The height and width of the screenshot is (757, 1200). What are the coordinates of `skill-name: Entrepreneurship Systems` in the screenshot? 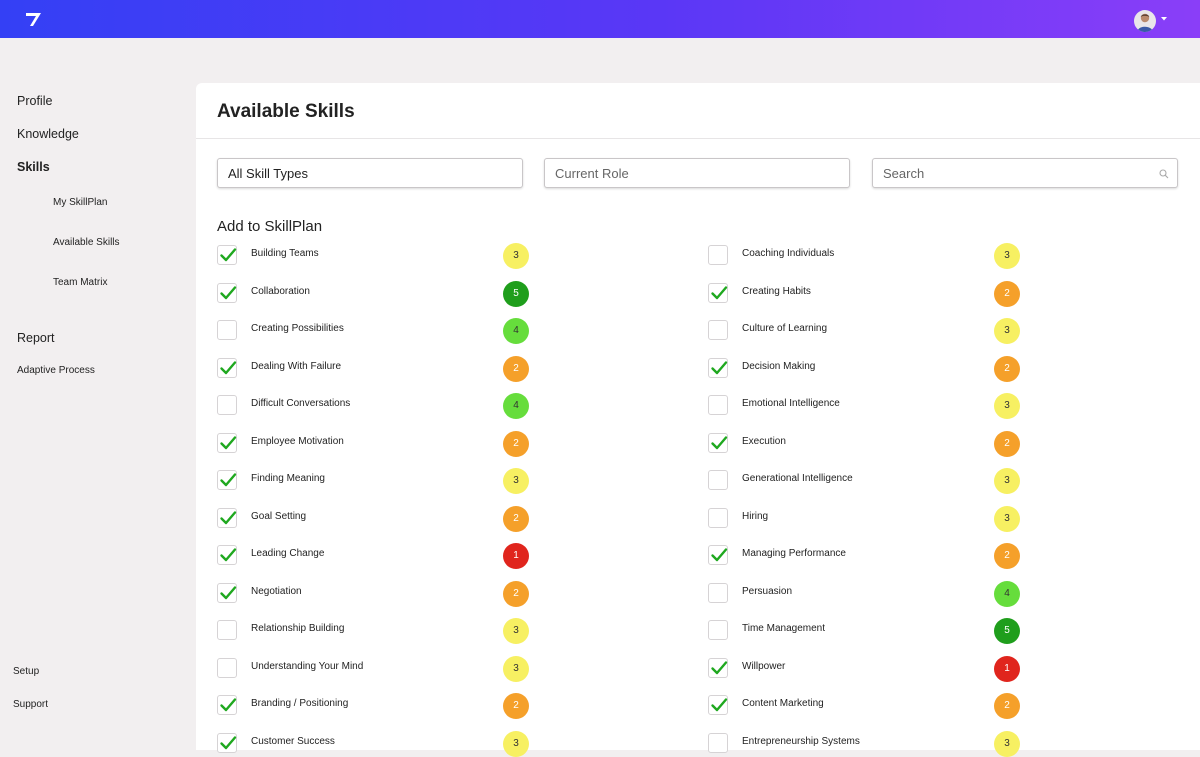 It's located at (801, 741).